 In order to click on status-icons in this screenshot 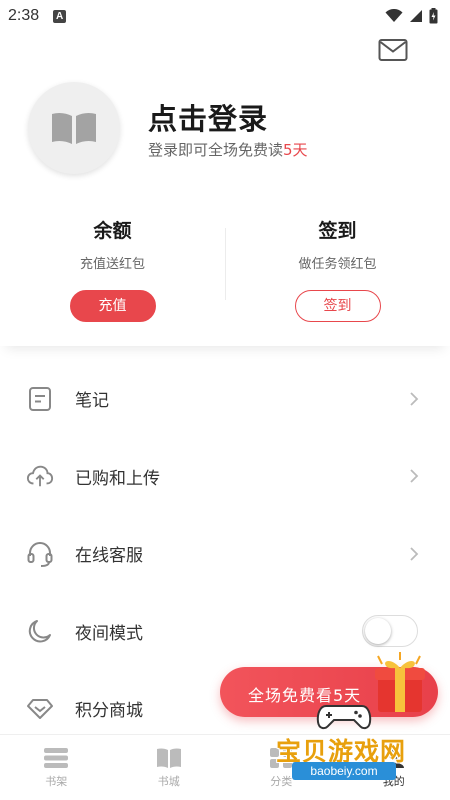, I will do `click(411, 16)`.